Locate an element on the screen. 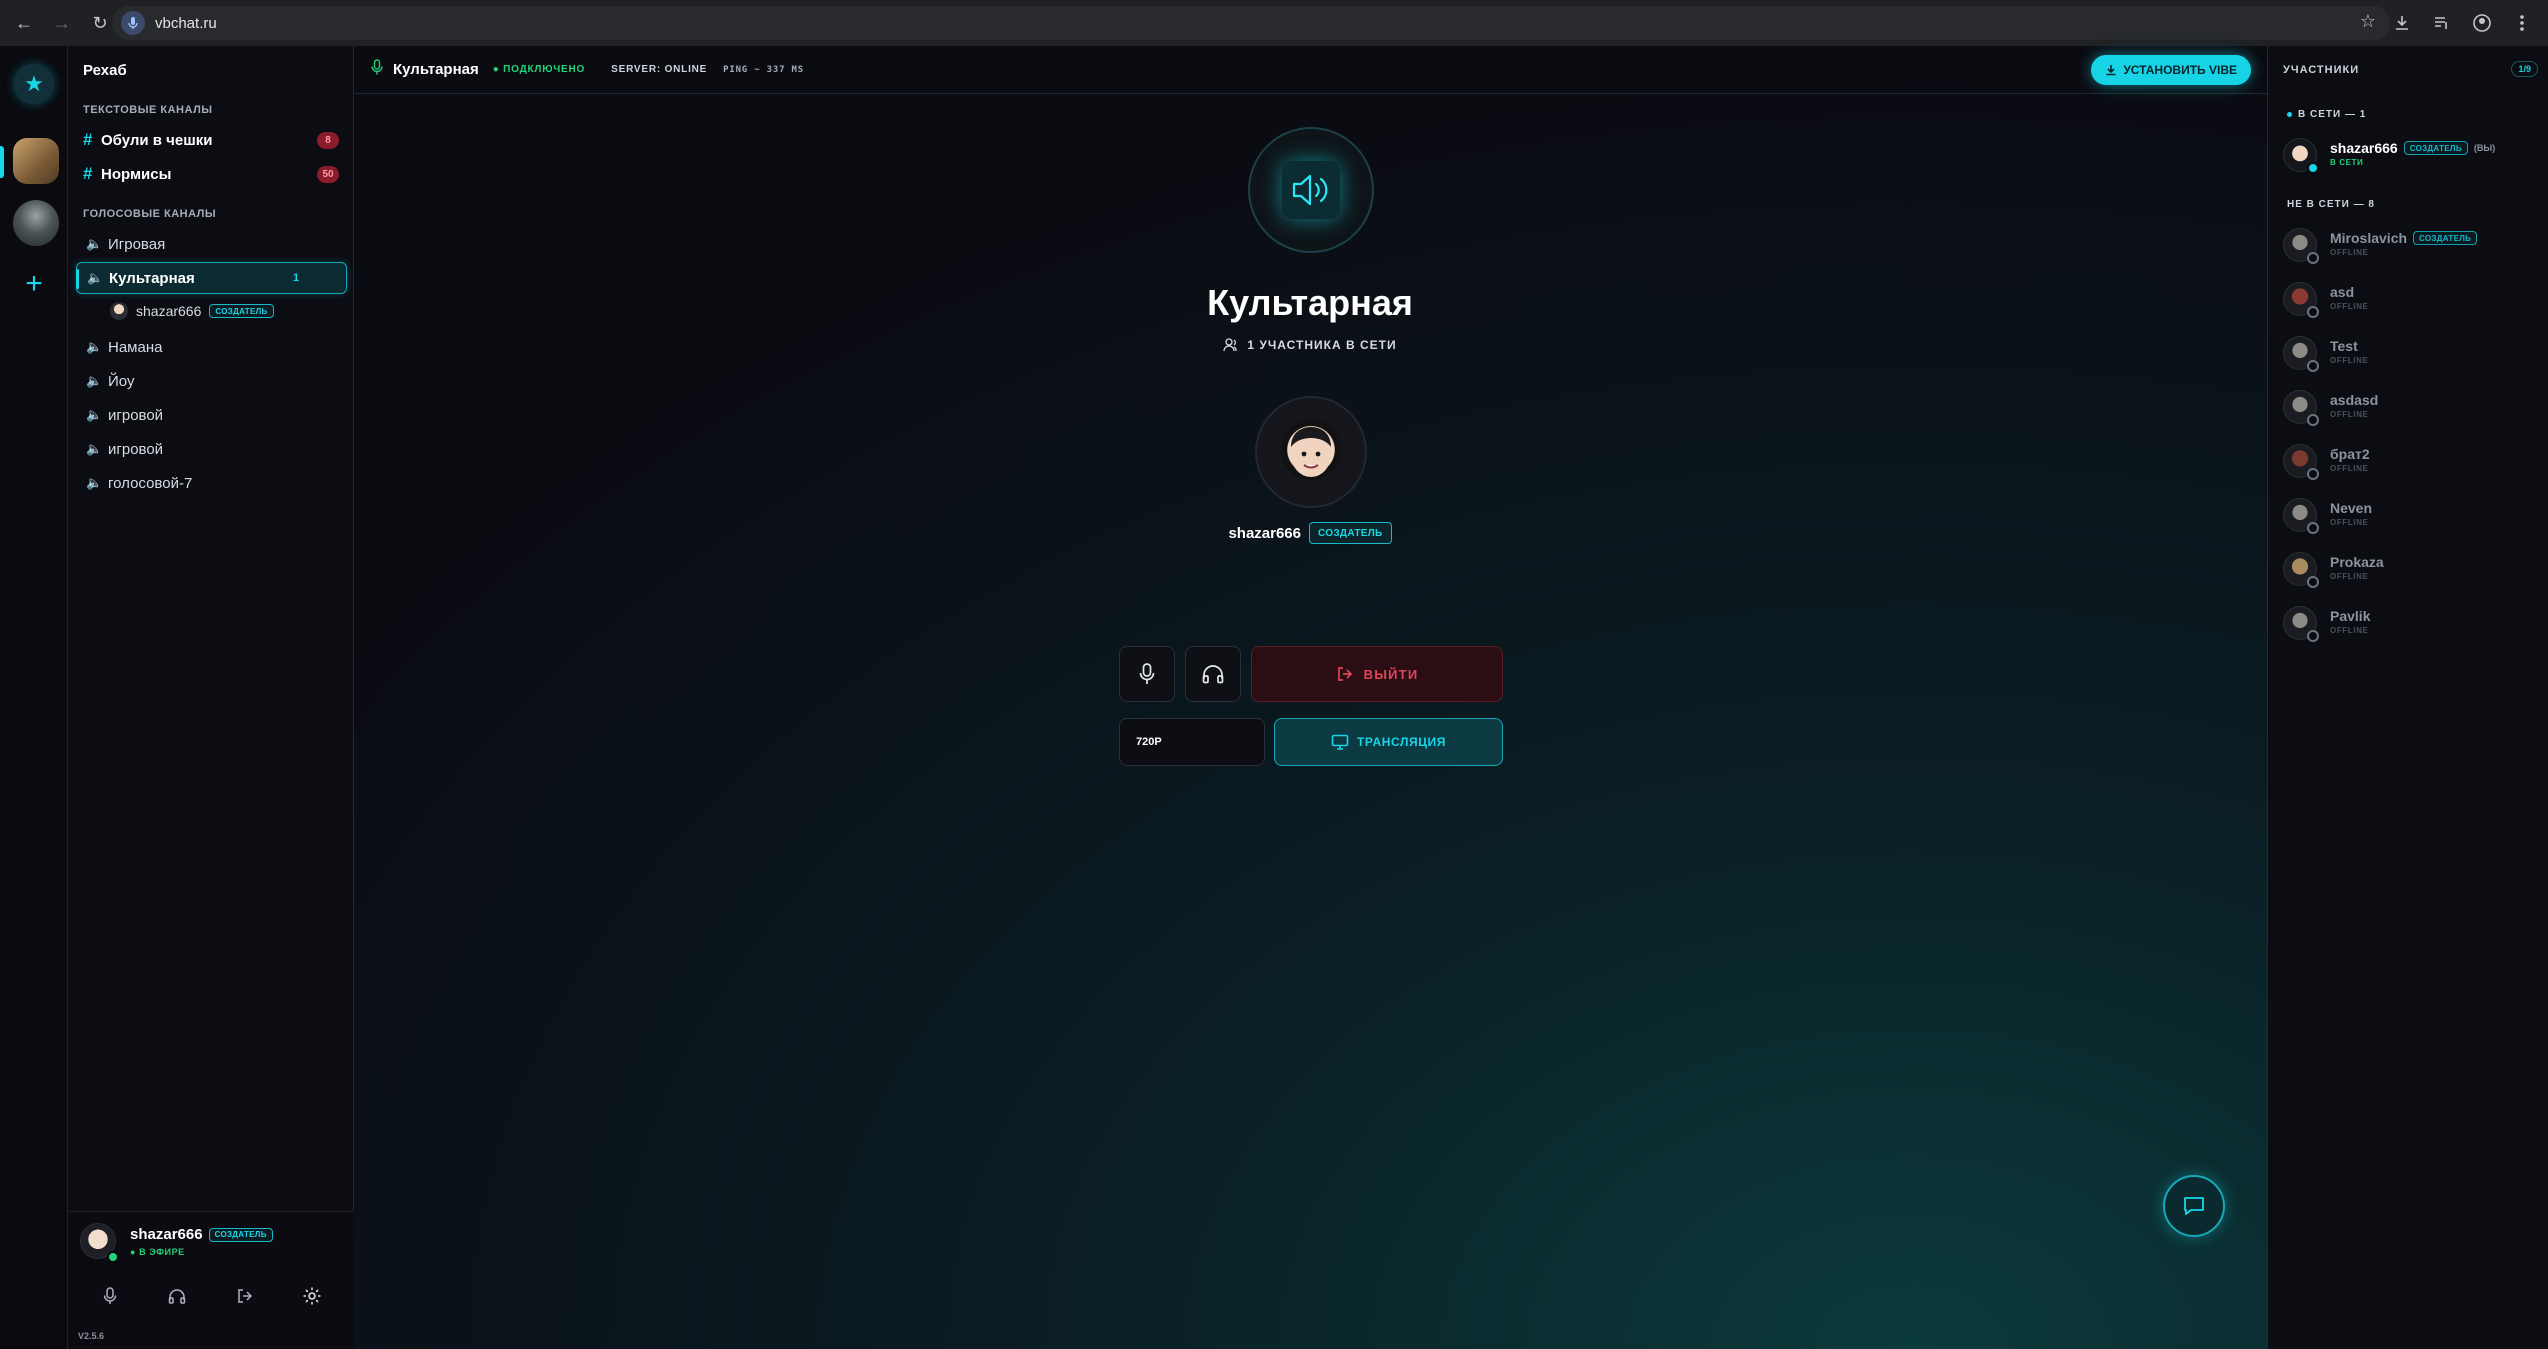  resolution-select: 720P is located at coordinates (1192, 742).